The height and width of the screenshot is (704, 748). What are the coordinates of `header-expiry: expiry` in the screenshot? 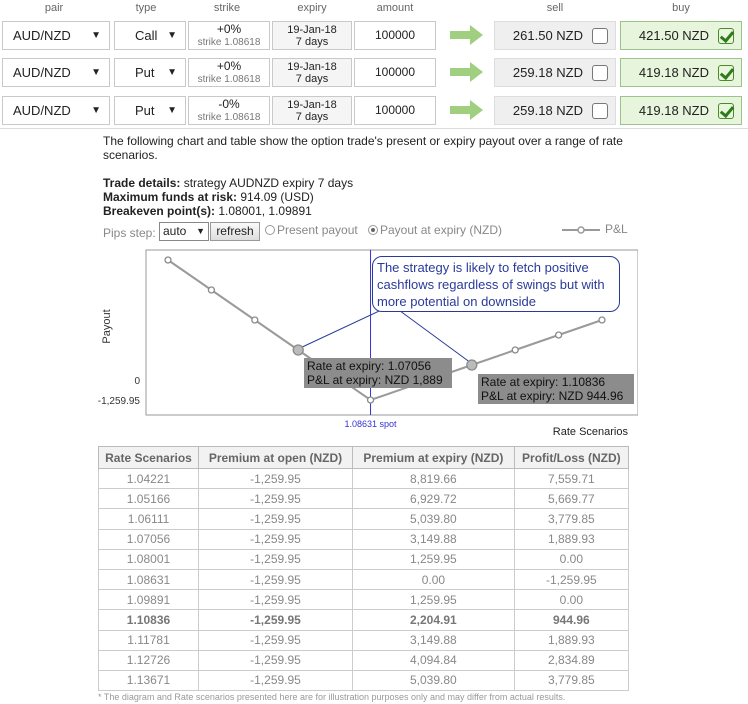 It's located at (312, 8).